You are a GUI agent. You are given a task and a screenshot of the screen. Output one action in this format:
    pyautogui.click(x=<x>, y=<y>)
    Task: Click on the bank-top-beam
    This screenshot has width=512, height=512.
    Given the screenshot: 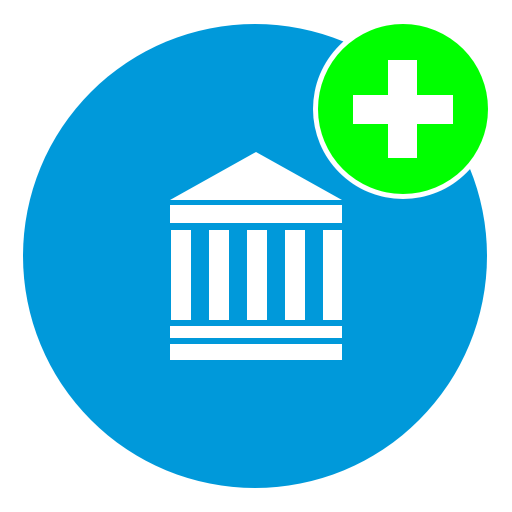 What is the action you would take?
    pyautogui.click(x=256, y=214)
    